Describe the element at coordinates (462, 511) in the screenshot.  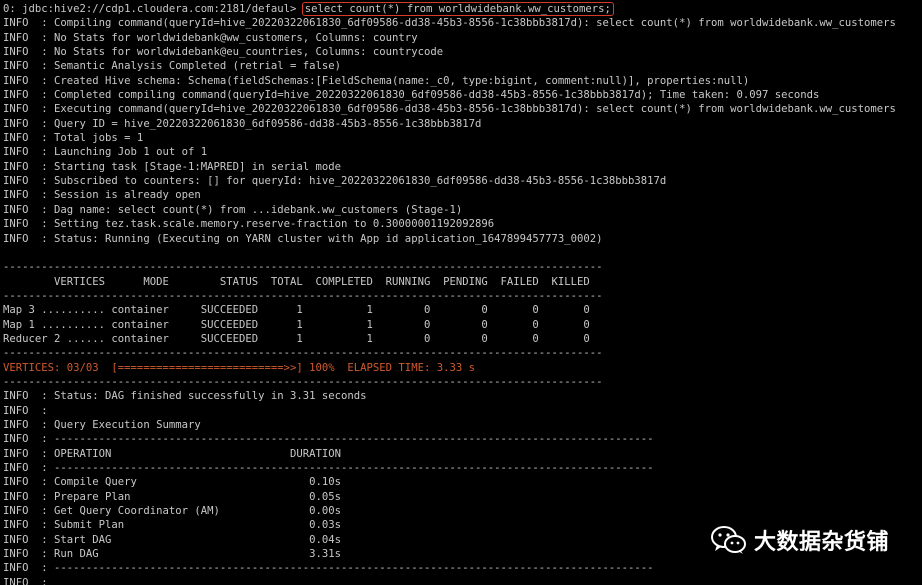
I see `terminal-line: INFO : Get Query Coordinator (AM) 0.00s` at that location.